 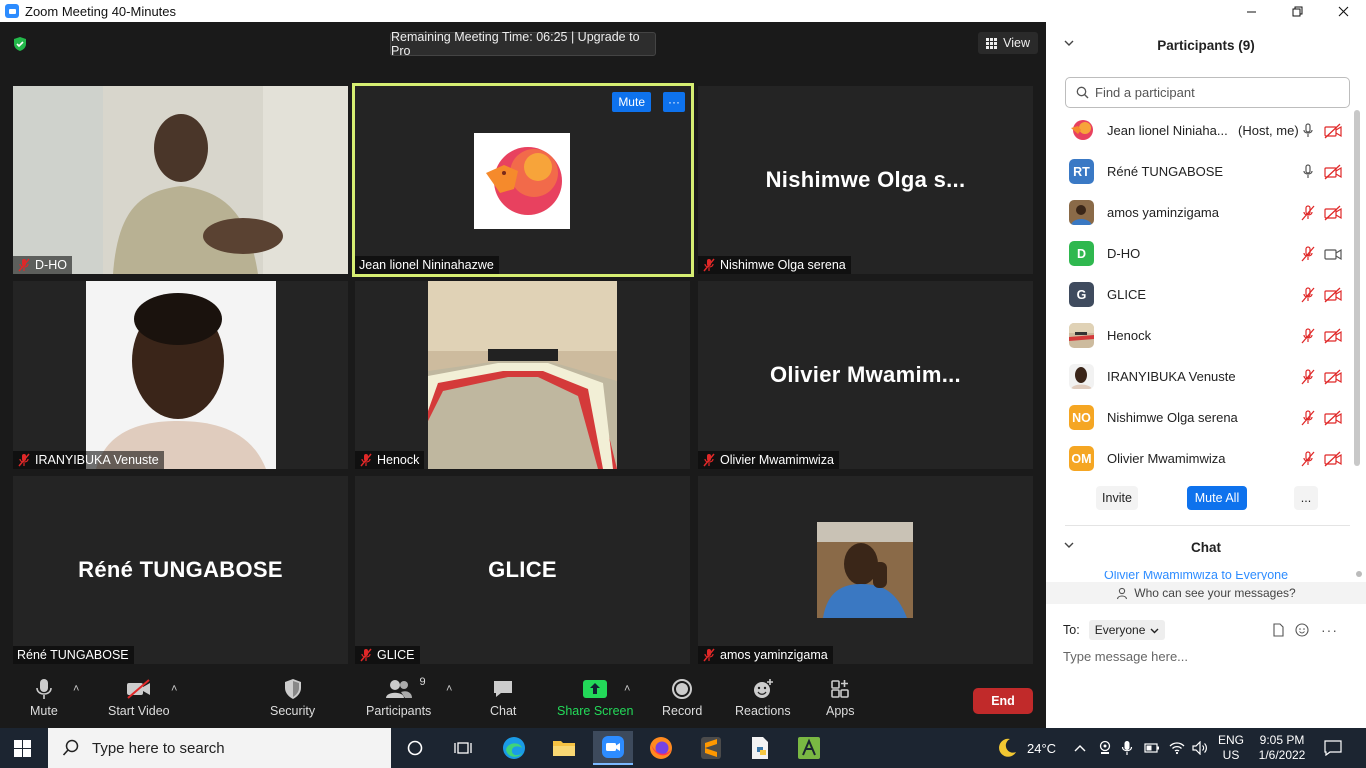 I want to click on reactions-button: Reactions, so click(x=763, y=696).